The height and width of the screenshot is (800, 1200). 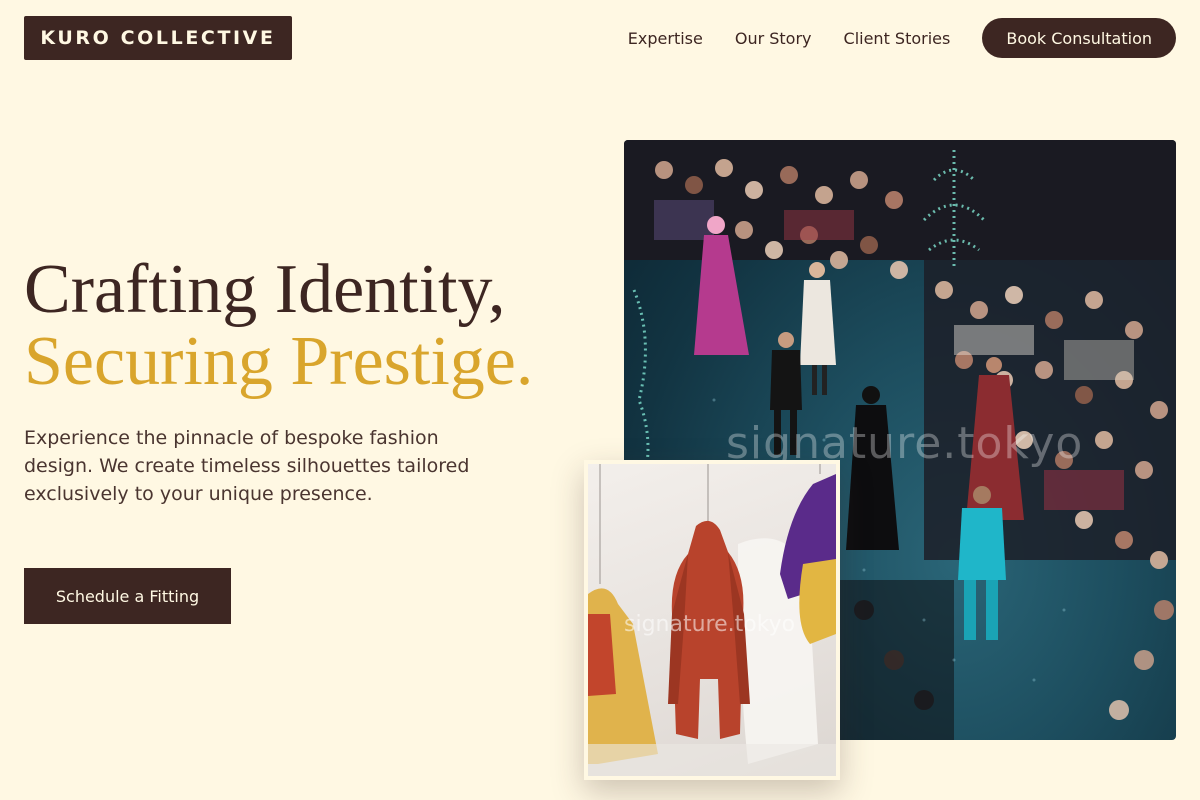 I want to click on hero-title: Crafting Identity, Securing Prestige., so click(x=278, y=326).